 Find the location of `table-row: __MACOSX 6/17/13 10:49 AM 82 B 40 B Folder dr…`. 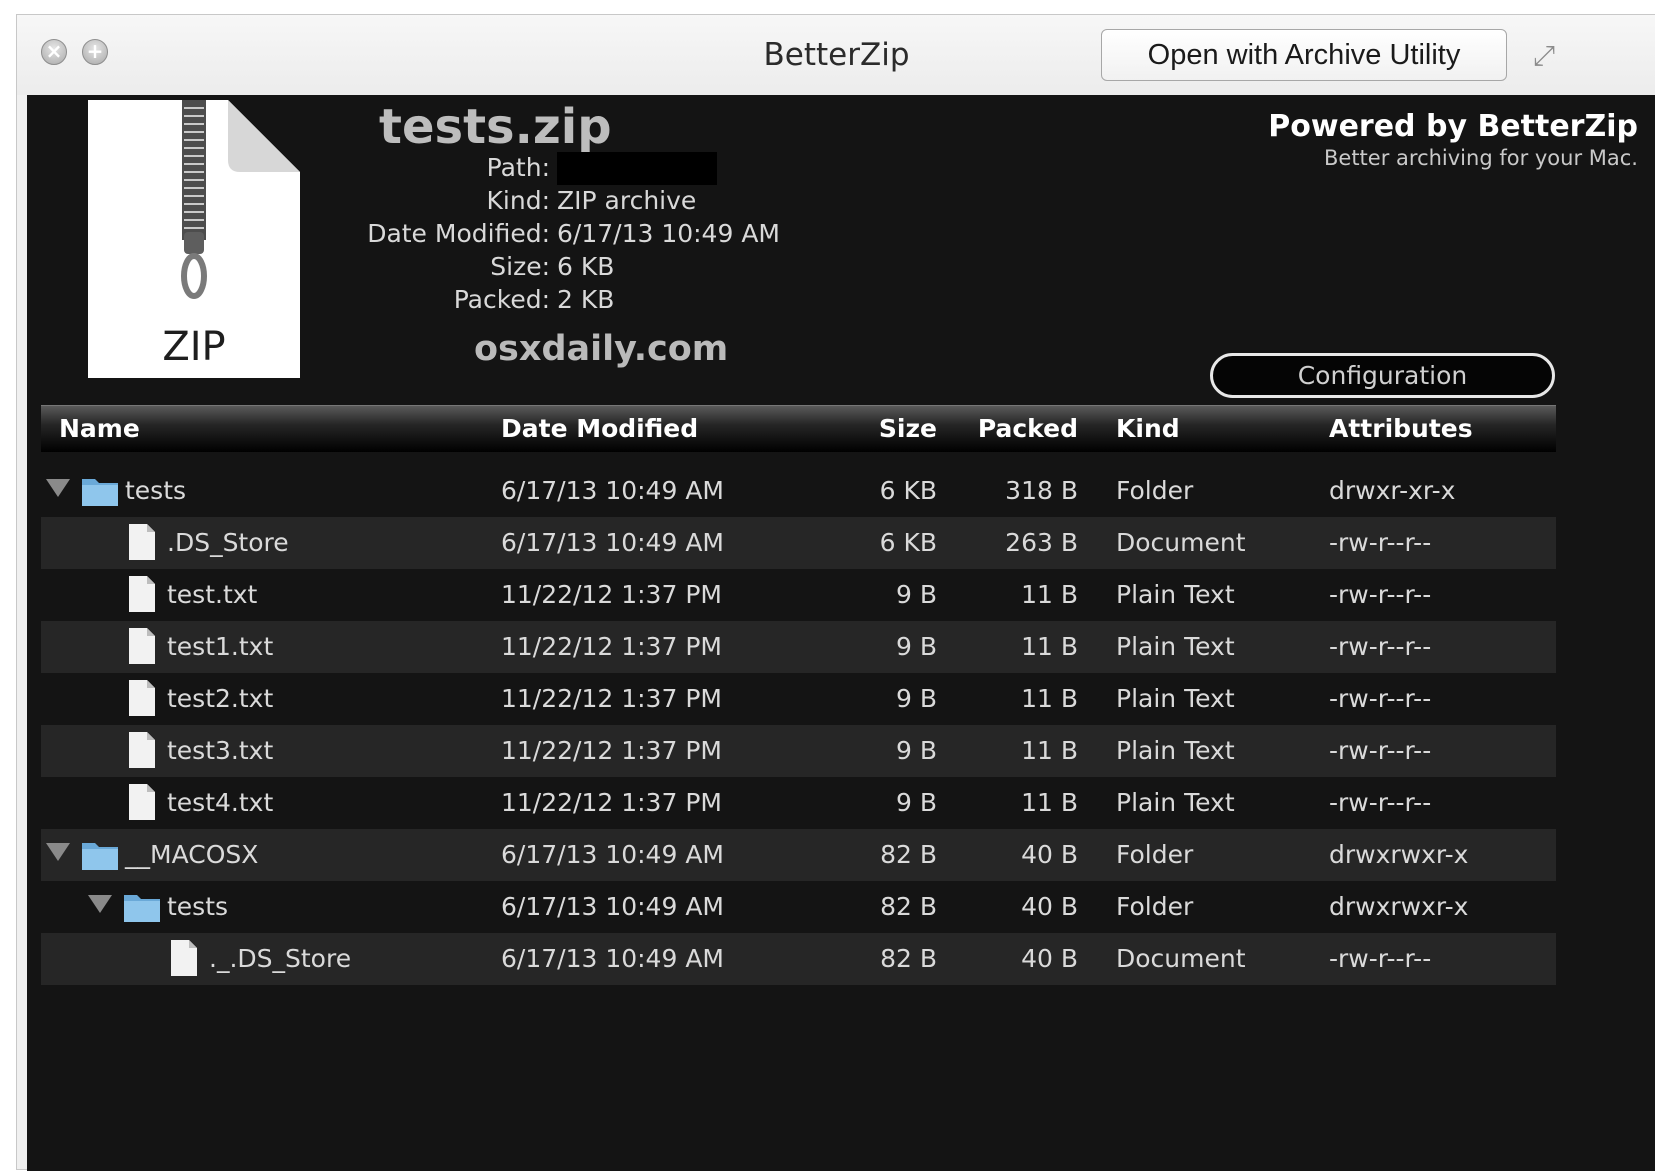

table-row: __MACOSX 6/17/13 10:49 AM 82 B 40 B Folder dr… is located at coordinates (798, 855).